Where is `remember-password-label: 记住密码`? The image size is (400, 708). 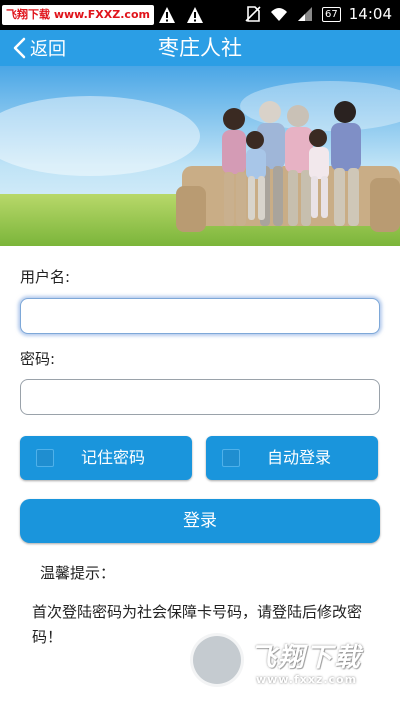 remember-password-label: 记住密码 is located at coordinates (112, 457).